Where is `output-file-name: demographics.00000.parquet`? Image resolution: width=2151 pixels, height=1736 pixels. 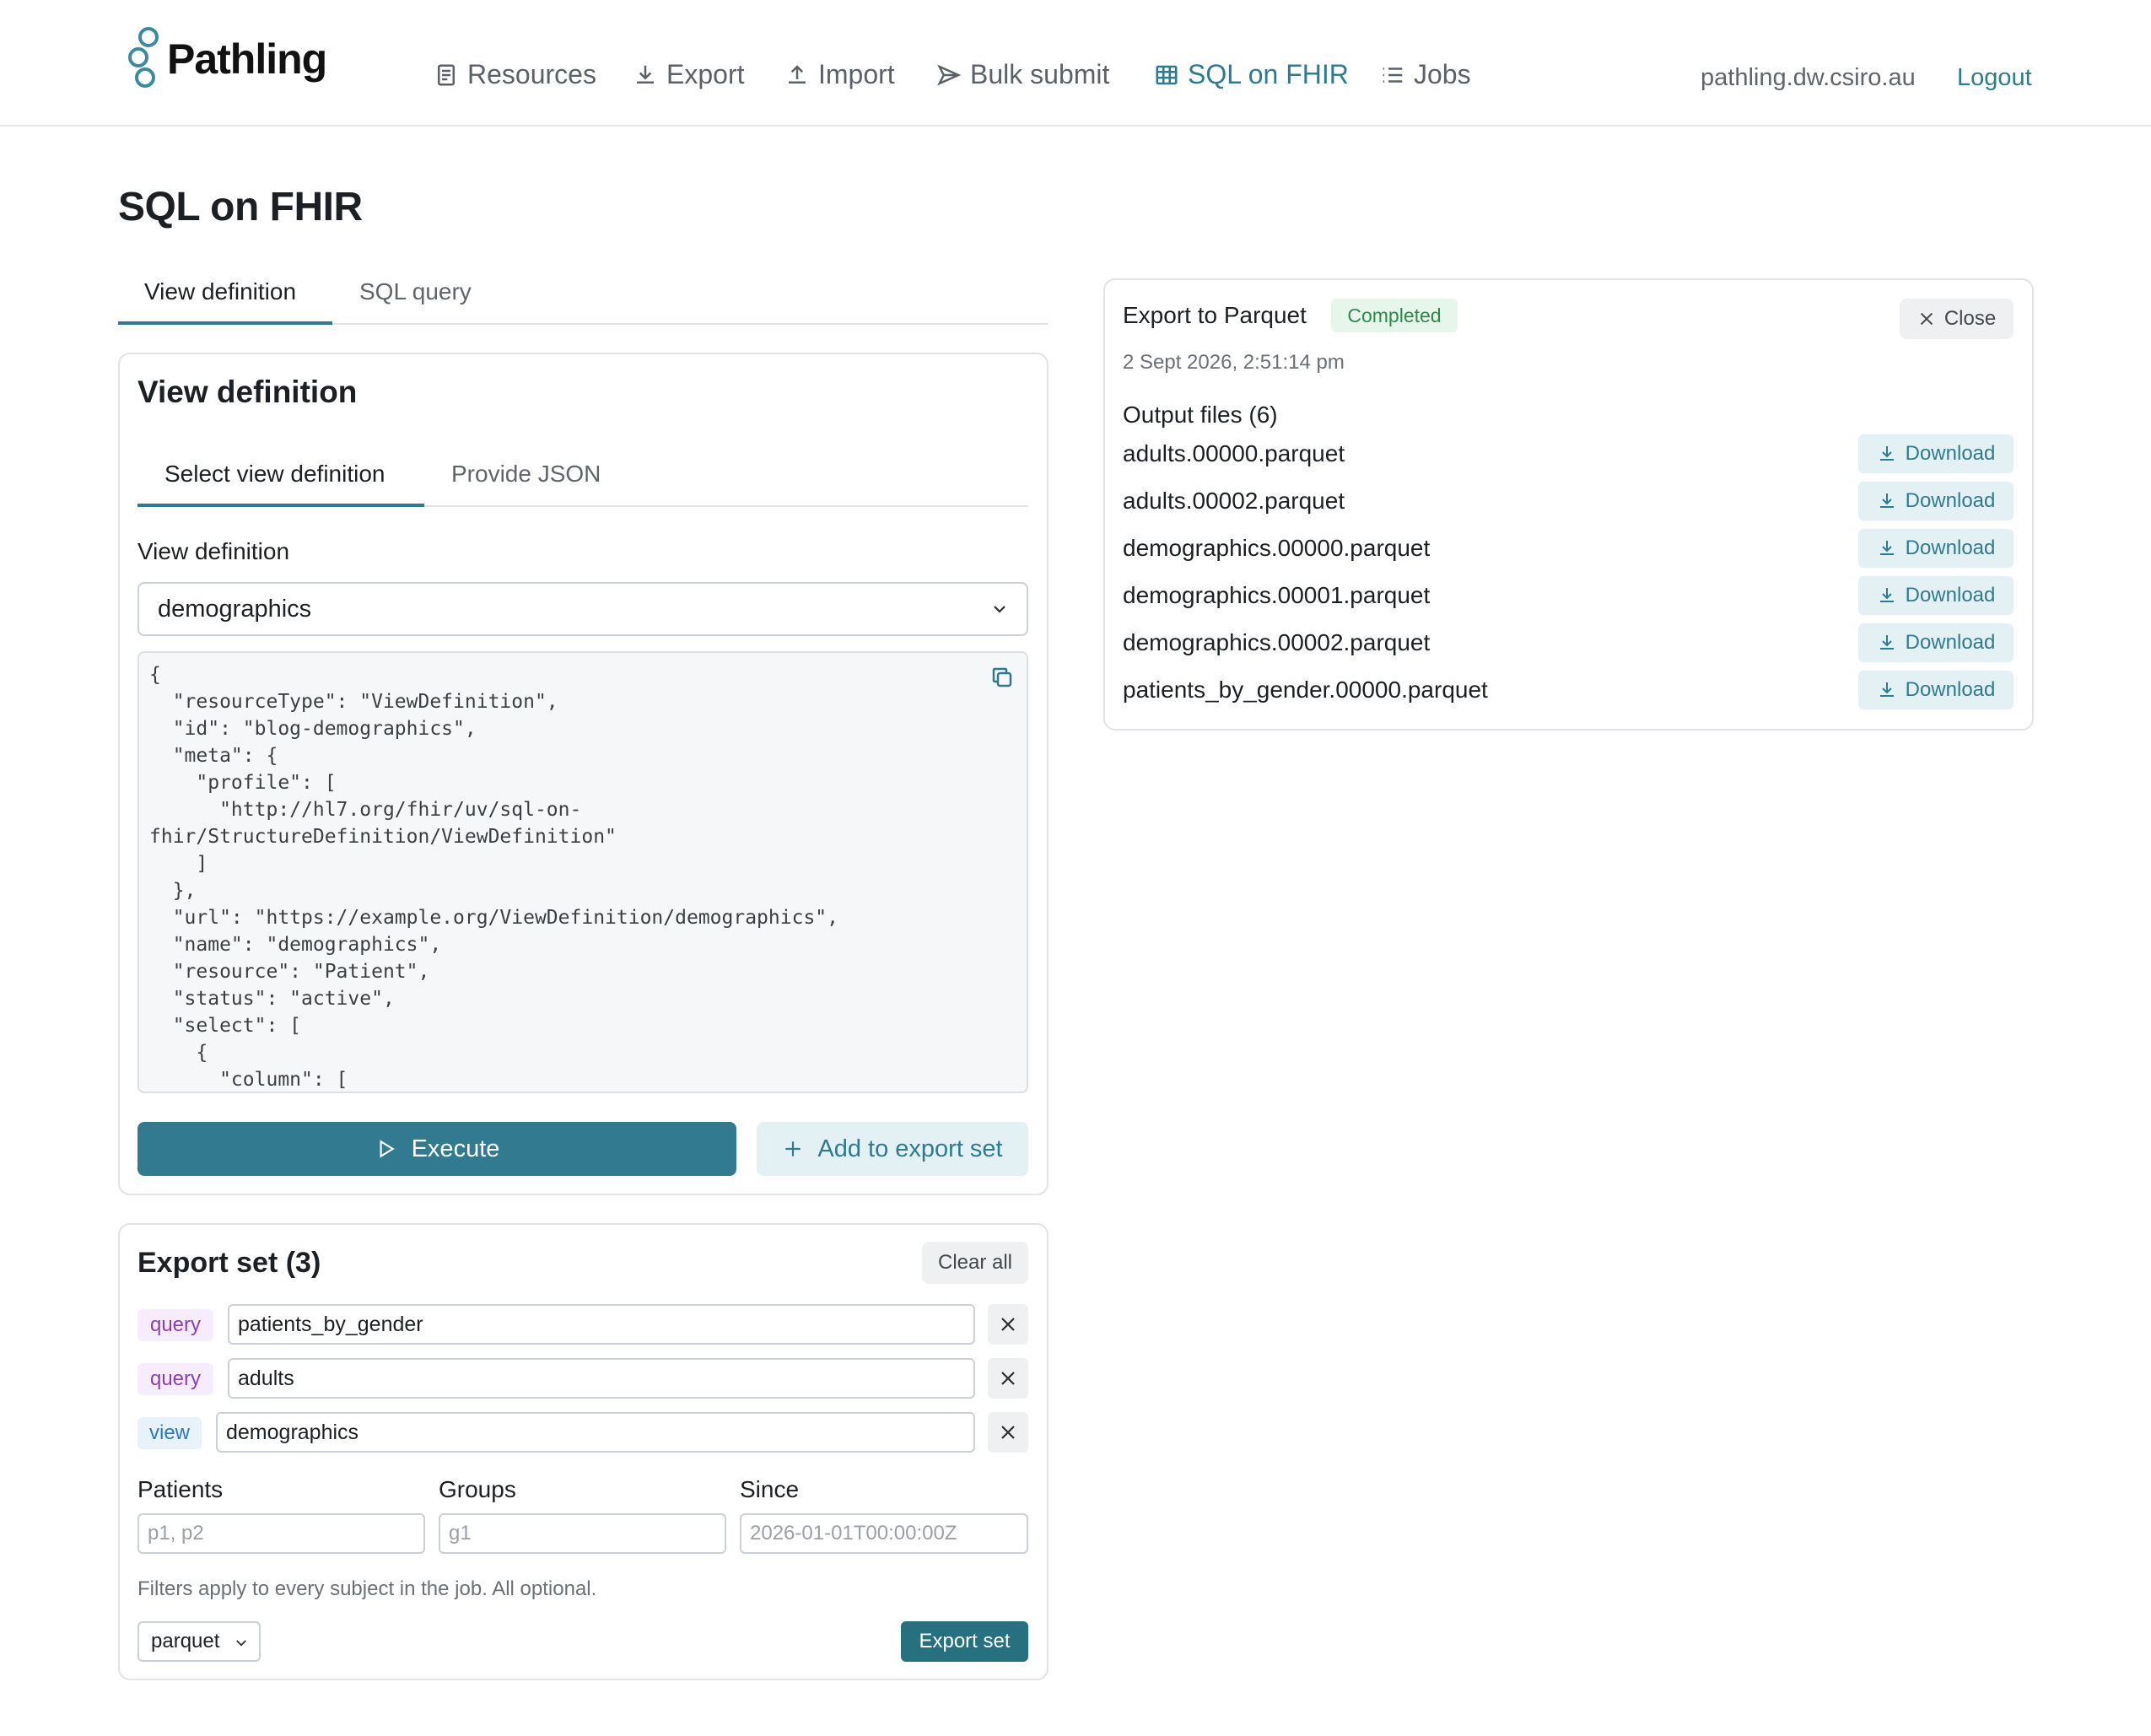 output-file-name: demographics.00000.parquet is located at coordinates (1277, 548).